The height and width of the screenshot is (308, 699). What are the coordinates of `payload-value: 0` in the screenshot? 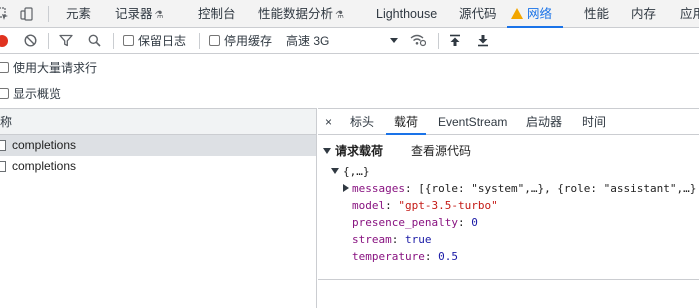 It's located at (474, 222).